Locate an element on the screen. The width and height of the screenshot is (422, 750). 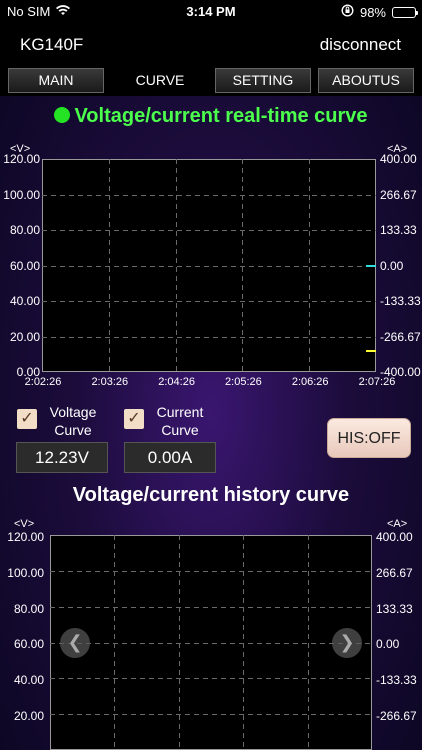
current-curve-label: Current Curve is located at coordinates (180, 421).